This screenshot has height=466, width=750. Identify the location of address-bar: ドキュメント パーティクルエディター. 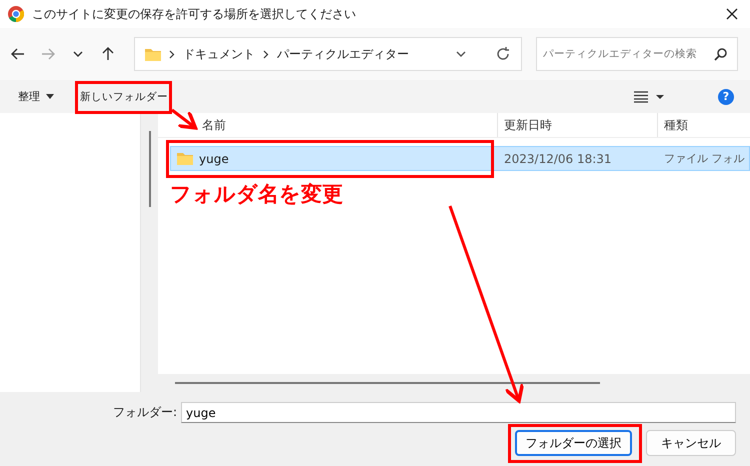
(328, 54).